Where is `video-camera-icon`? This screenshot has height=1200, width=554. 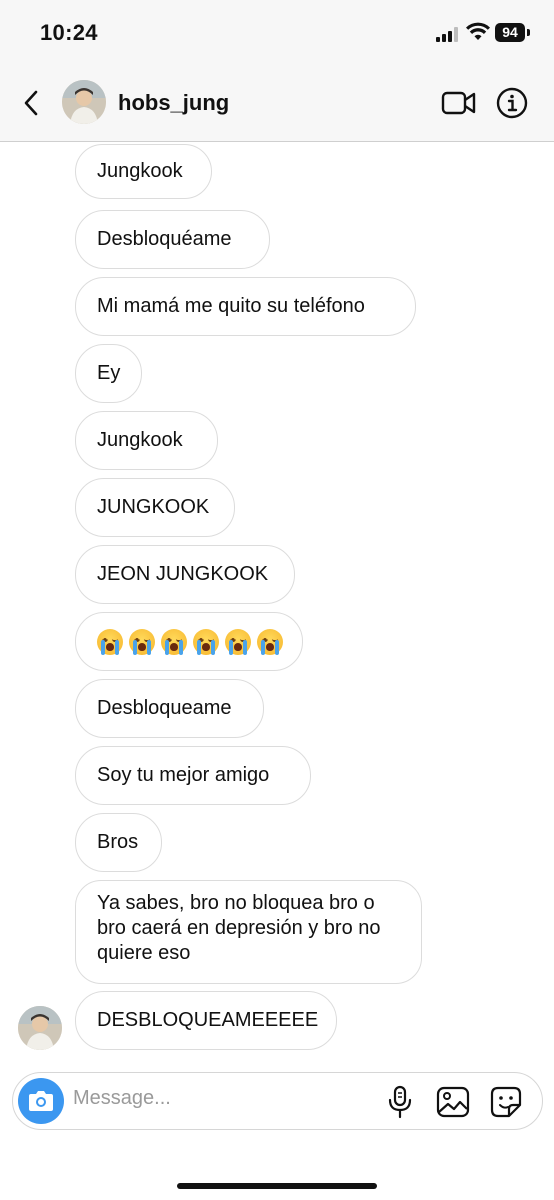 video-camera-icon is located at coordinates (459, 103).